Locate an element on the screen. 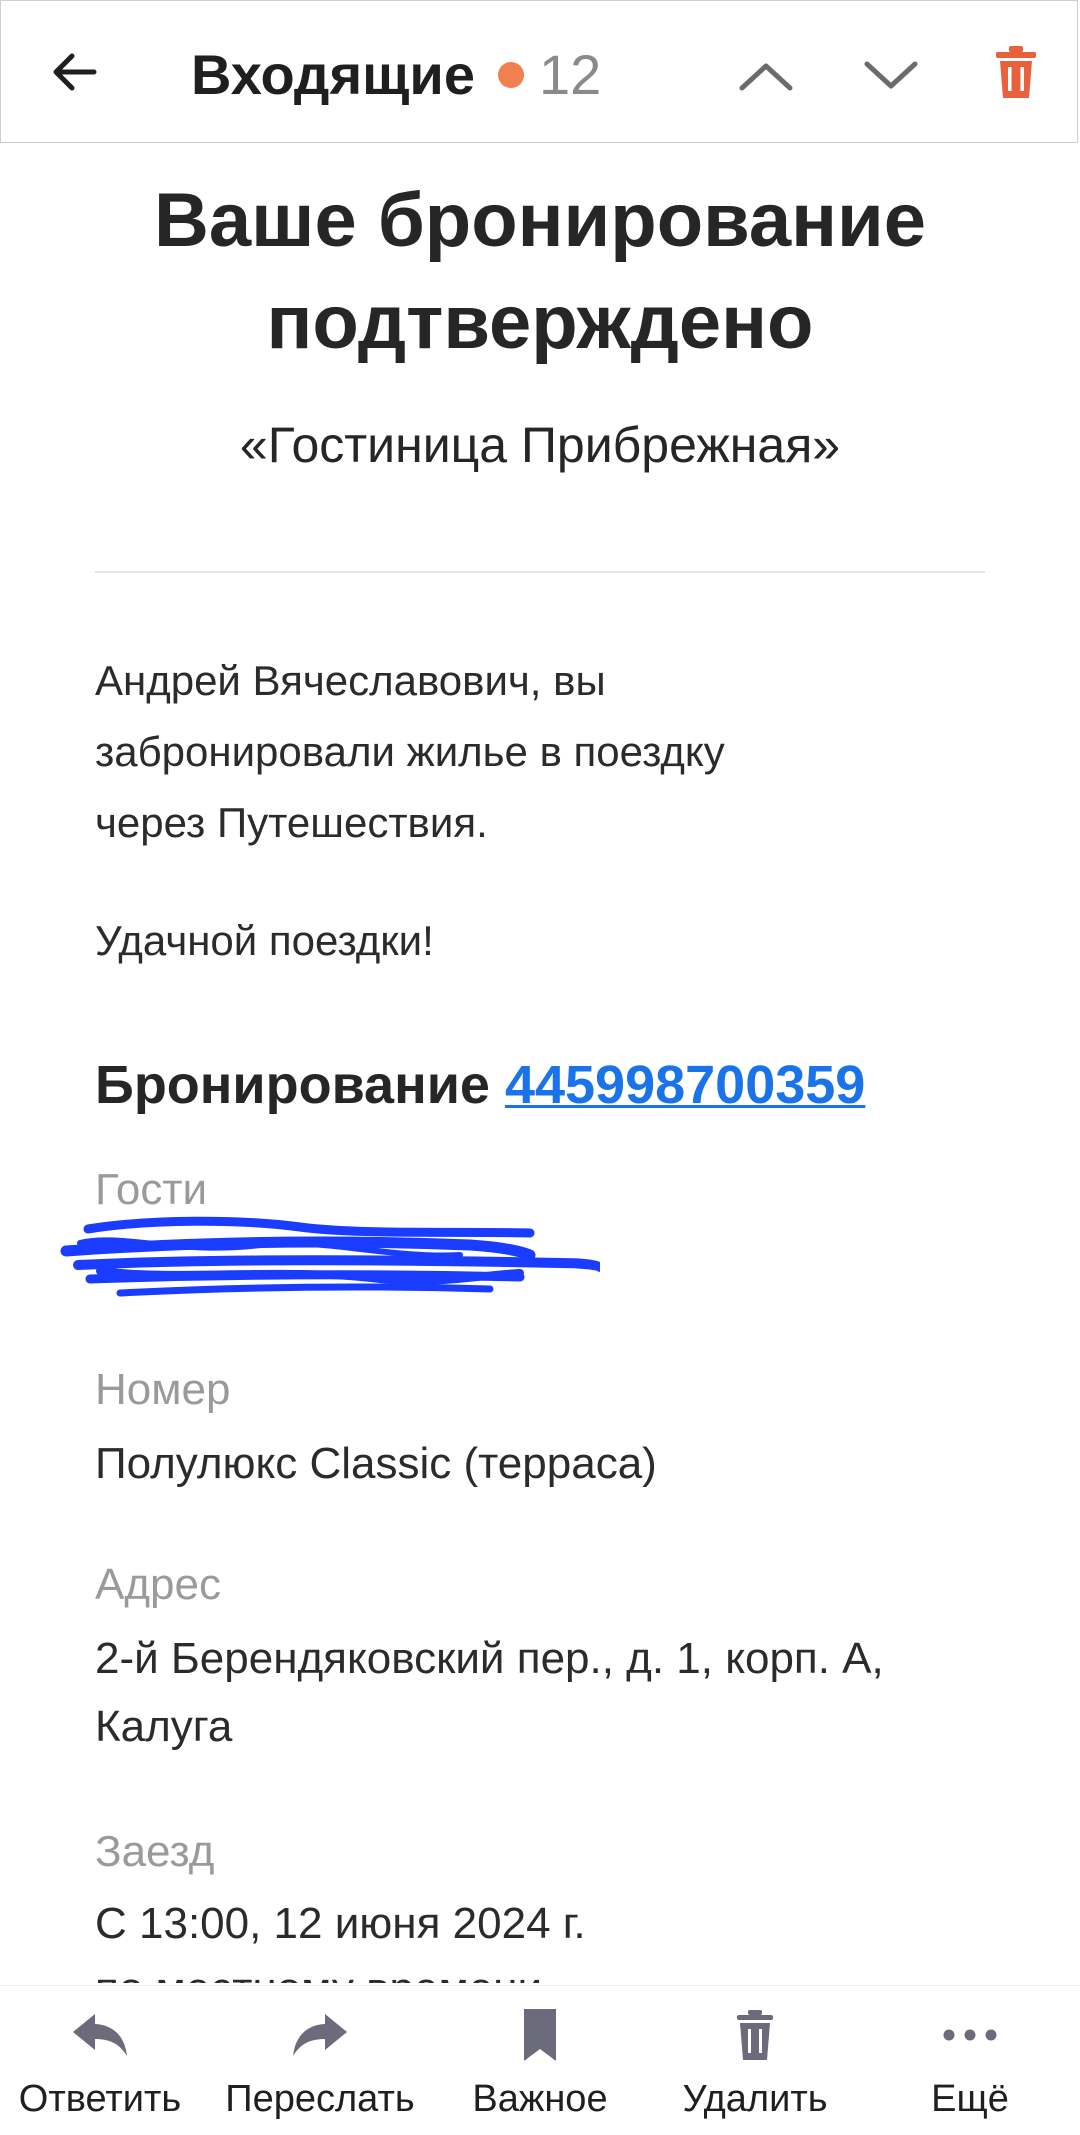 The height and width of the screenshot is (2135, 1080). address-line-2: Калуга is located at coordinates (164, 1726).